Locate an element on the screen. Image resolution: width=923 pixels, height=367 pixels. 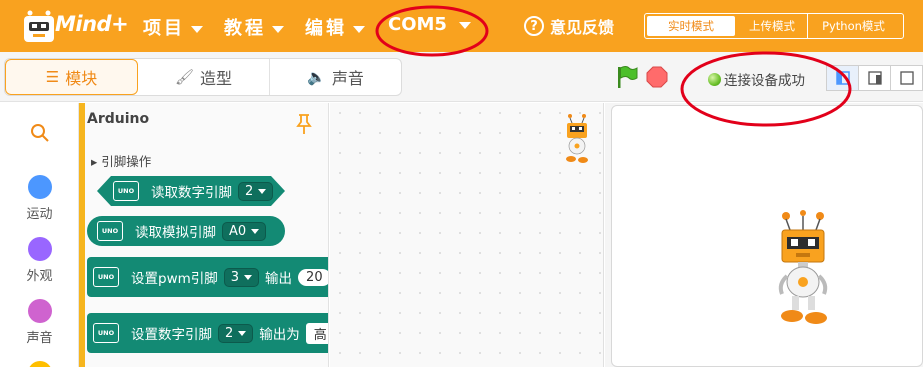
level-dropdown: 高 is located at coordinates (316, 333).